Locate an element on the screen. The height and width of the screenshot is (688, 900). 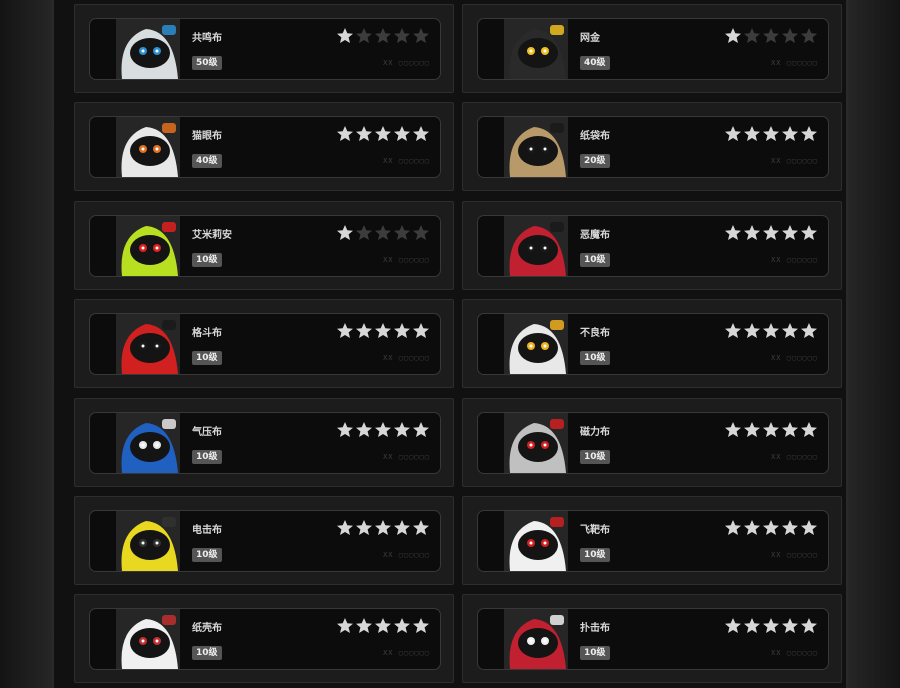
character-name: 气压布 is located at coordinates (207, 432).